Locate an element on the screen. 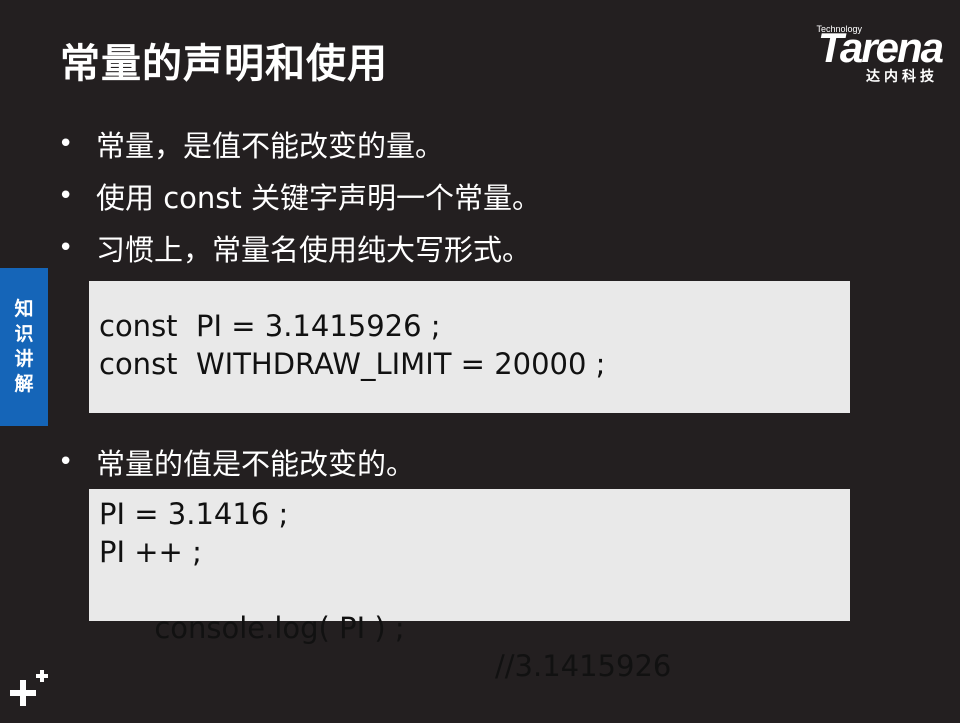 Image resolution: width=960 pixels, height=723 pixels. side-tab-char: 知 is located at coordinates (24, 309).